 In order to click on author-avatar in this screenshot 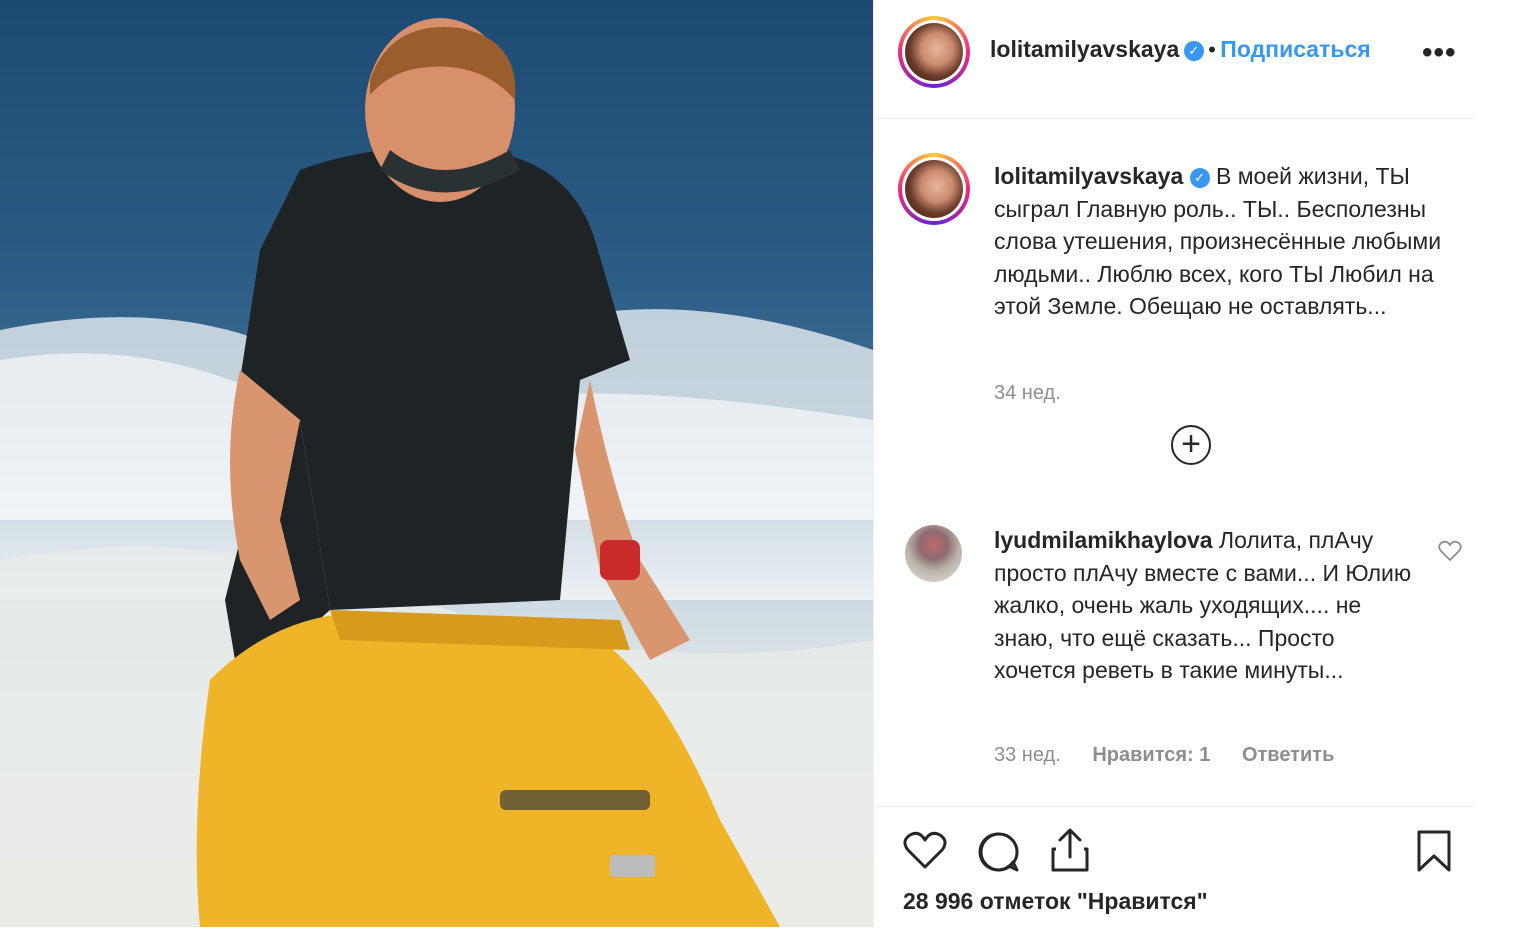, I will do `click(934, 52)`.